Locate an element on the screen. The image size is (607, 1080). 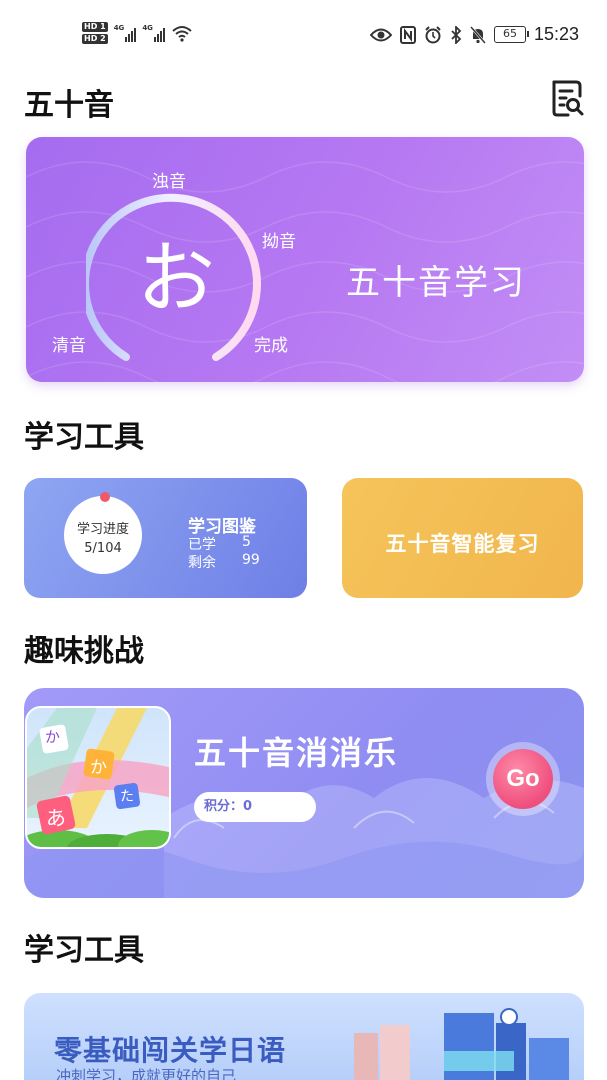
kana-character: お is located at coordinates (175, 279).